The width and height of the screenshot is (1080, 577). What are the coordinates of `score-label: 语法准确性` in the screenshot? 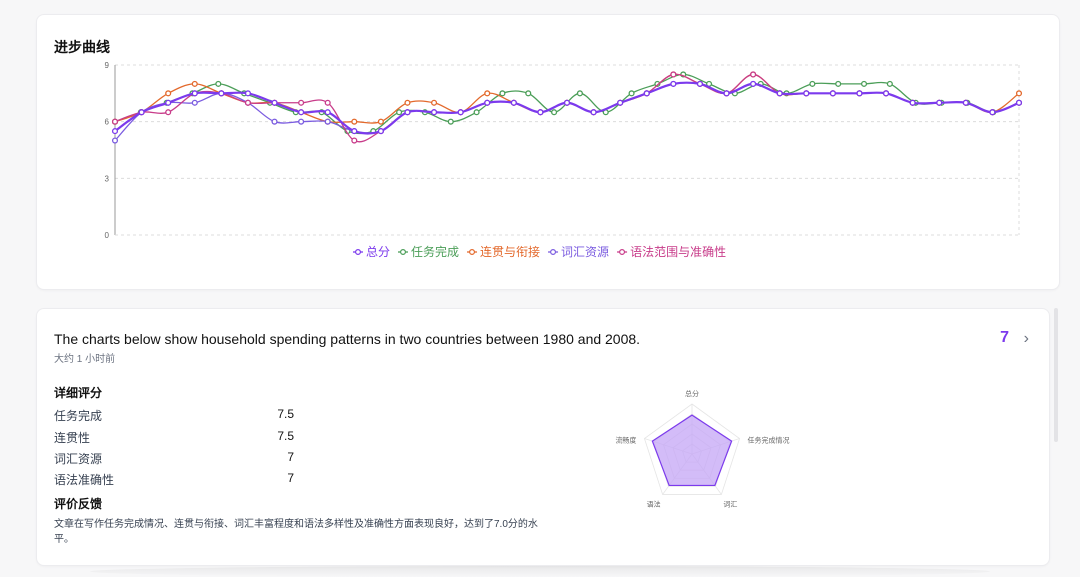 It's located at (84, 480).